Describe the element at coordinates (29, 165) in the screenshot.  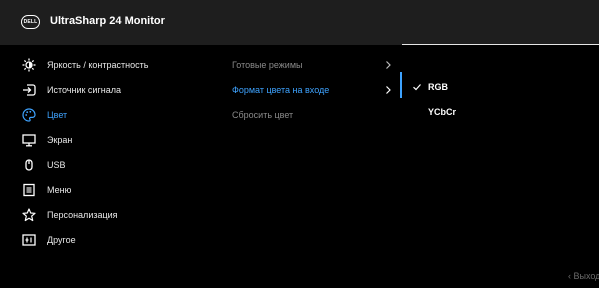
I see `usb-mouse-icon` at that location.